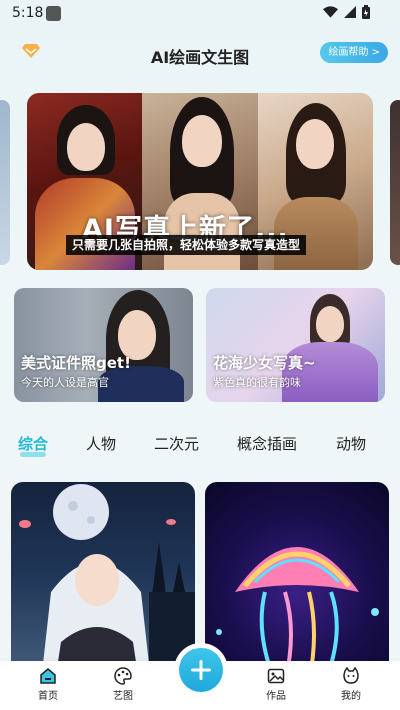  What do you see at coordinates (264, 363) in the screenshot?
I see `flower-girl-card-title: 花海少女写真~` at bounding box center [264, 363].